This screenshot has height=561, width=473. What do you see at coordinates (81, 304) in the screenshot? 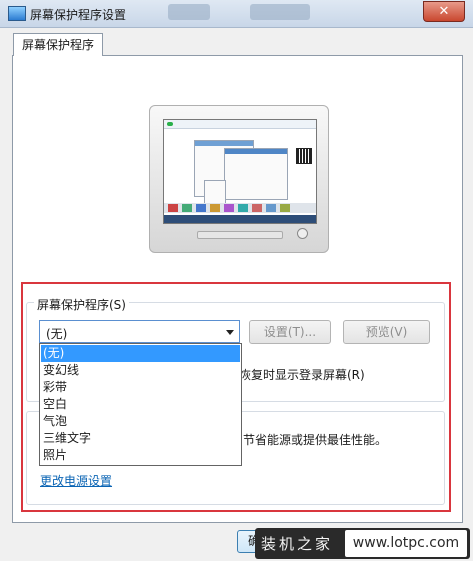
I see `screensaver-group-label: 屏幕保护程序(S)` at bounding box center [81, 304].